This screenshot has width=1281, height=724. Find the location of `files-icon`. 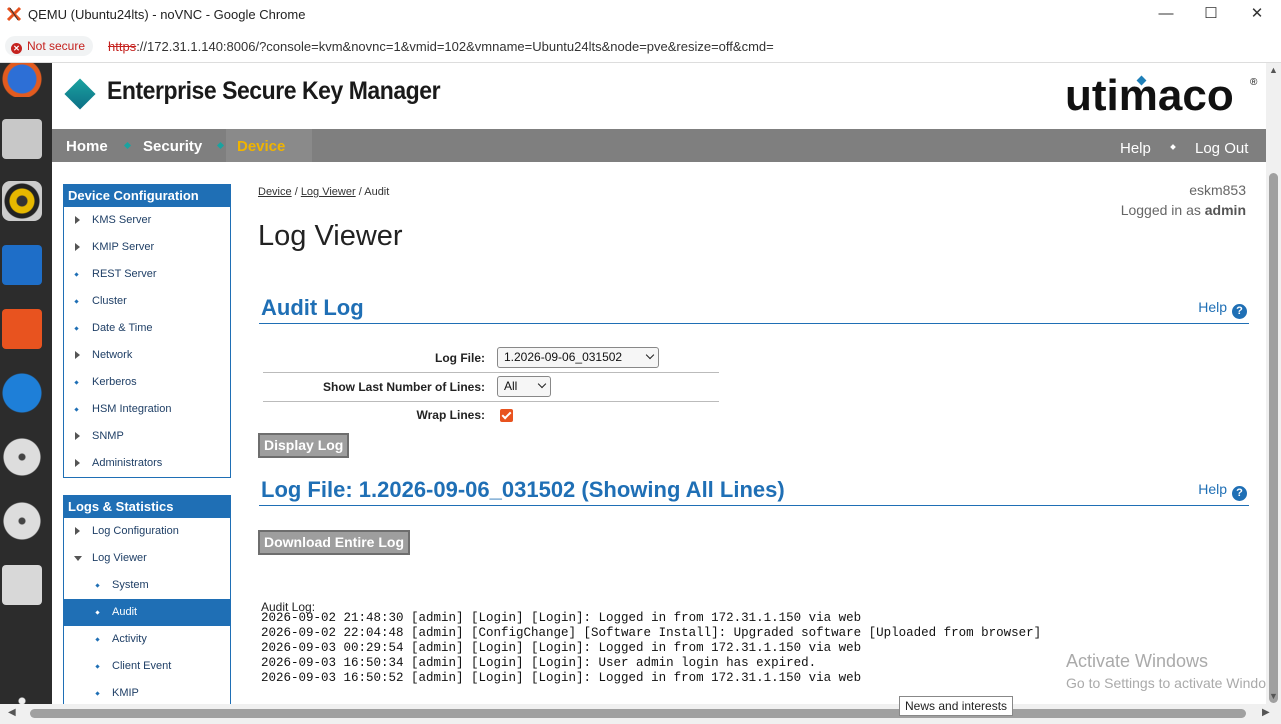

files-icon is located at coordinates (22, 139).